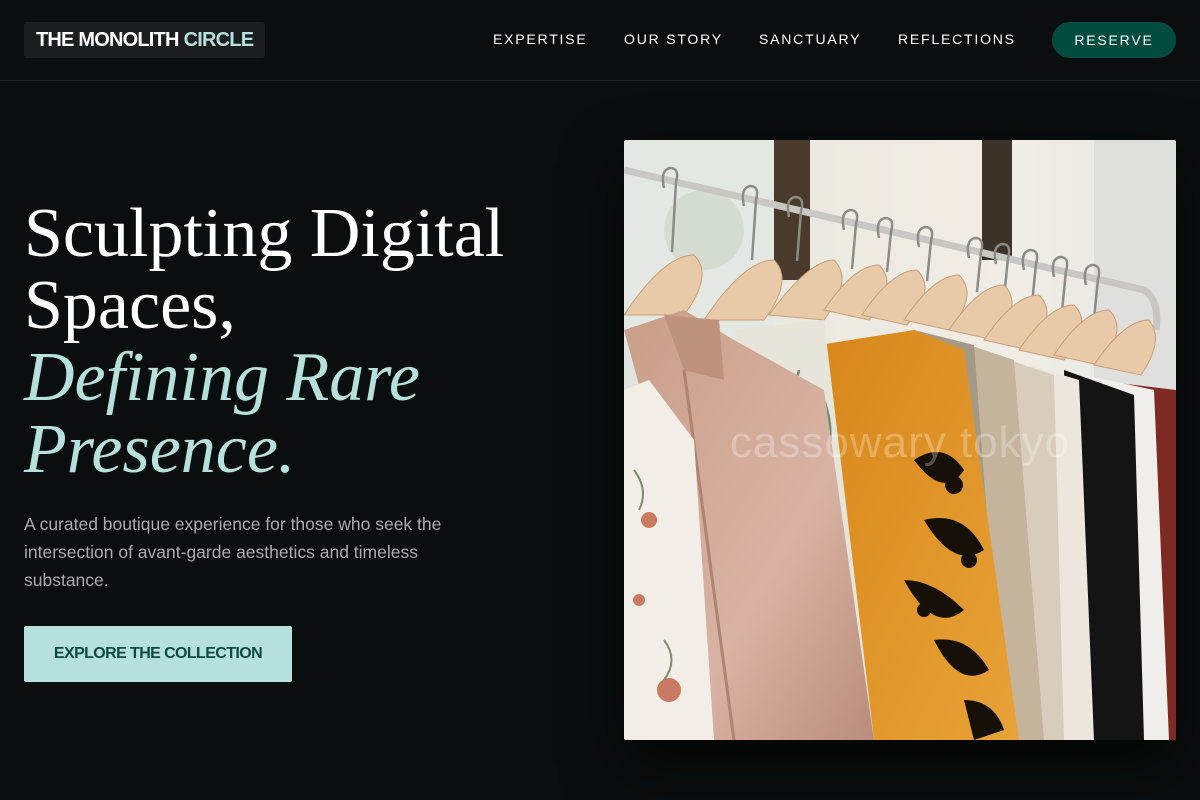 Image resolution: width=1200 pixels, height=800 pixels. I want to click on headline-line-1: Sculpting Digital, so click(264, 233).